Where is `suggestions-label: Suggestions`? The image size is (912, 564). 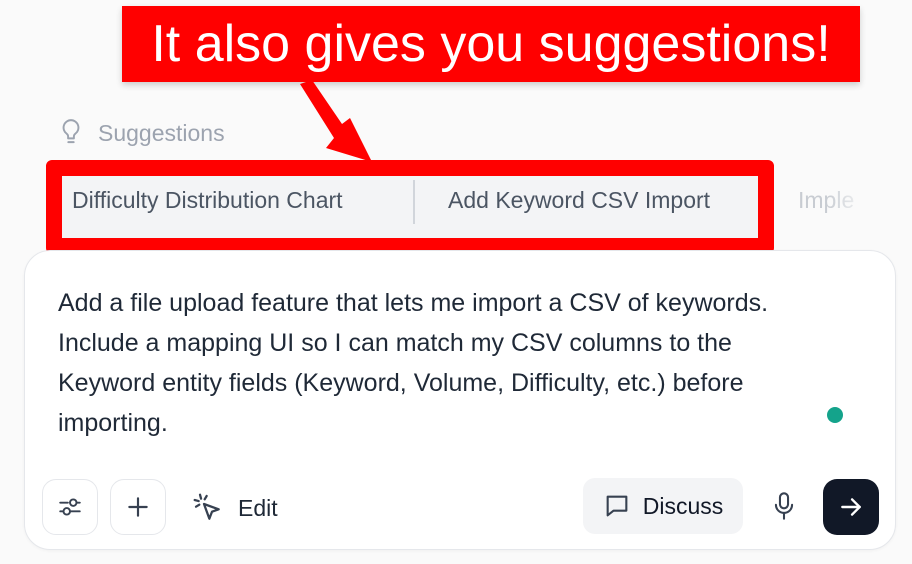 suggestions-label: Suggestions is located at coordinates (161, 132).